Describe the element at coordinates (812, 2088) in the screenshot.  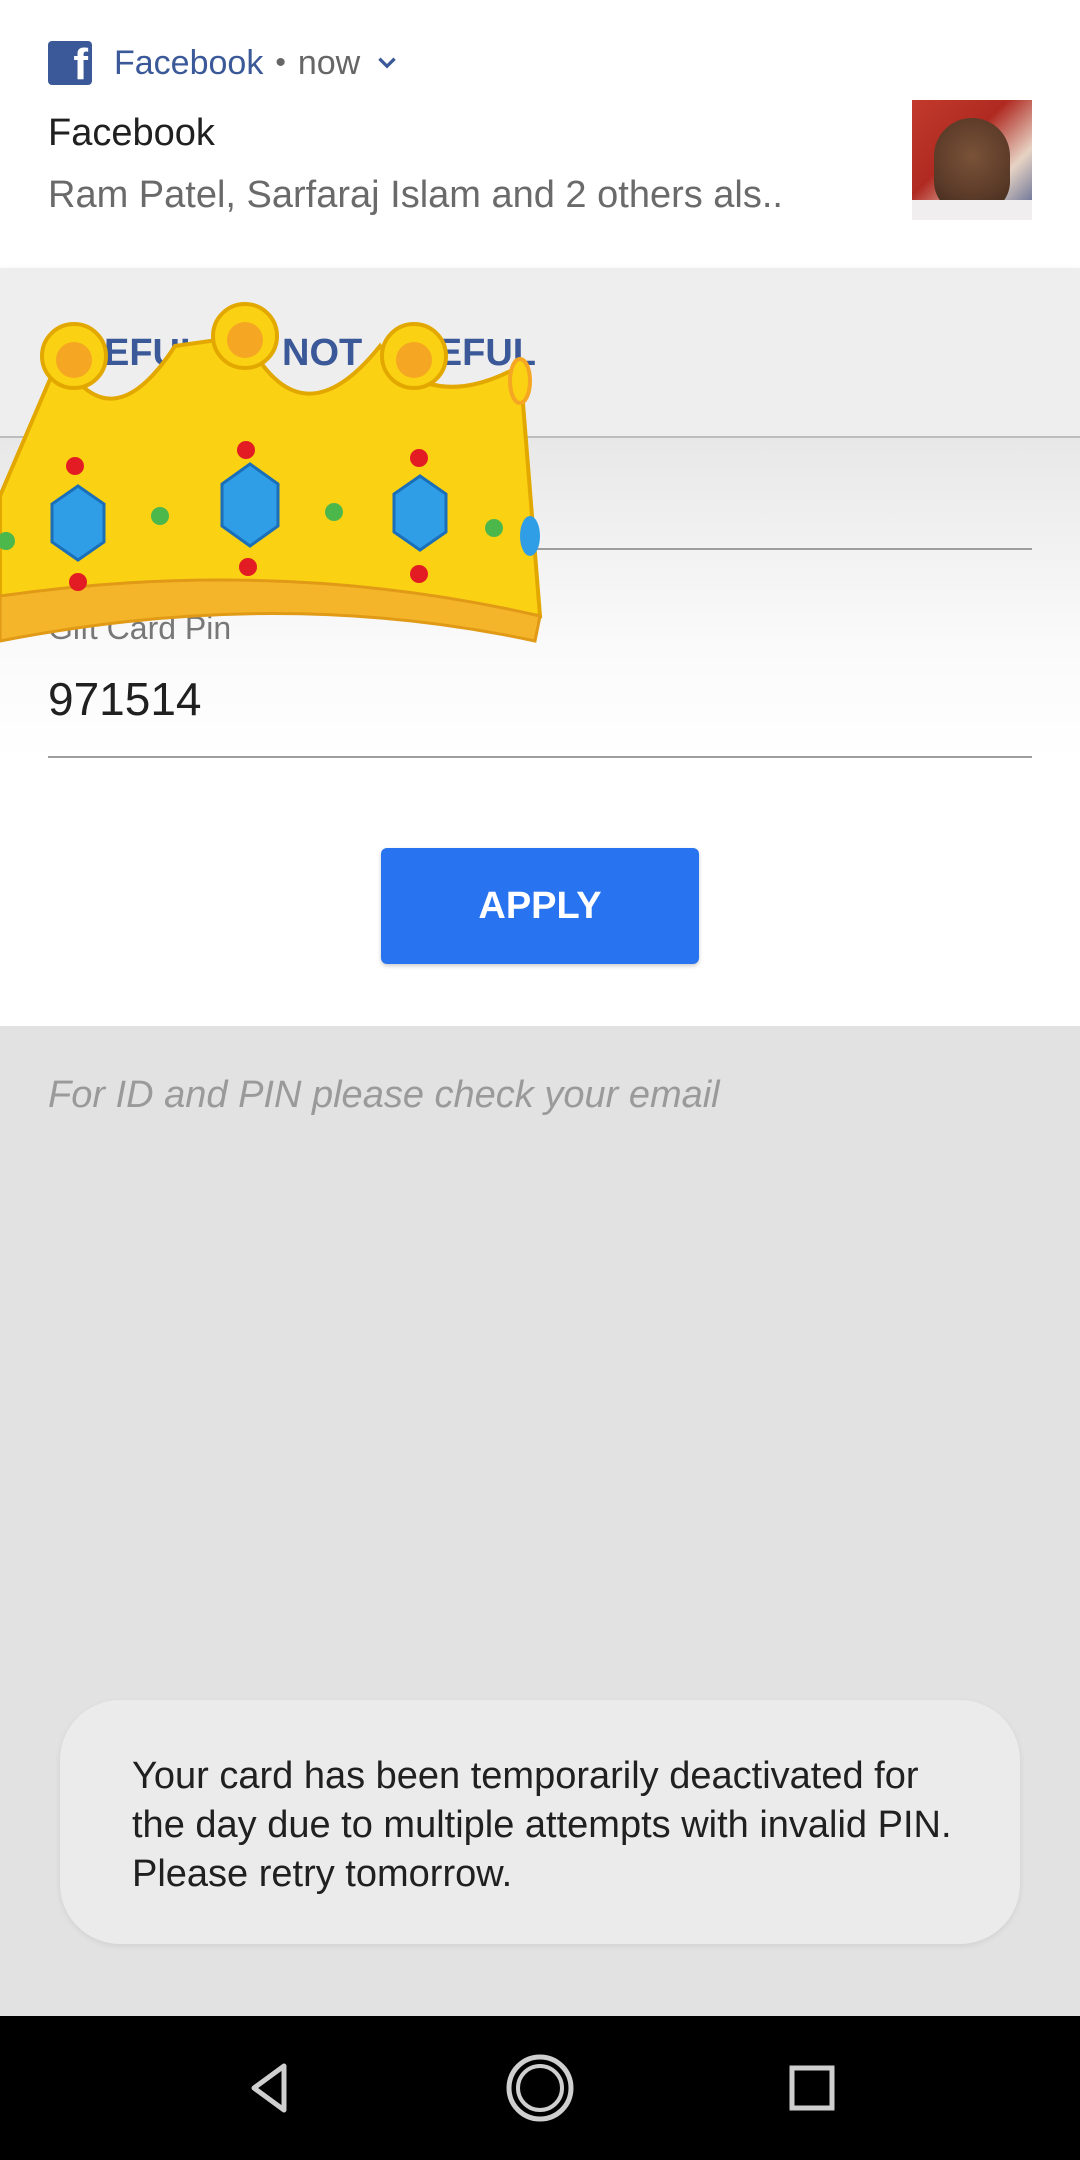
I see `recents-icon` at that location.